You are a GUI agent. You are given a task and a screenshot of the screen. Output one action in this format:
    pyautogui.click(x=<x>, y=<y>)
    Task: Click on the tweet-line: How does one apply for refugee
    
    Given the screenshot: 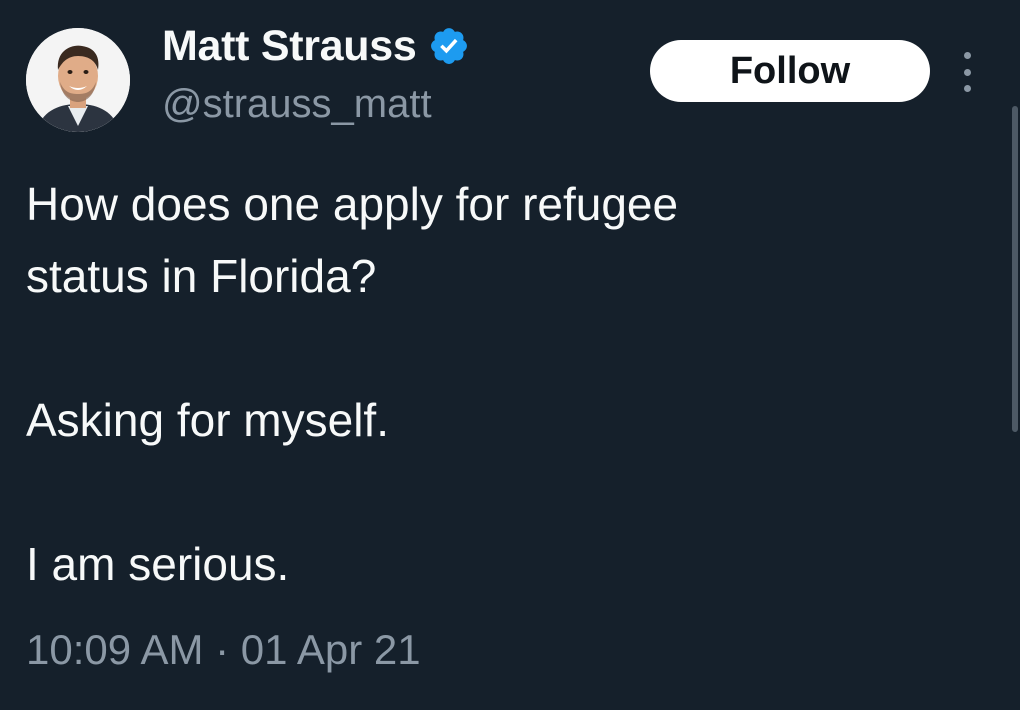 What is the action you would take?
    pyautogui.click(x=352, y=204)
    